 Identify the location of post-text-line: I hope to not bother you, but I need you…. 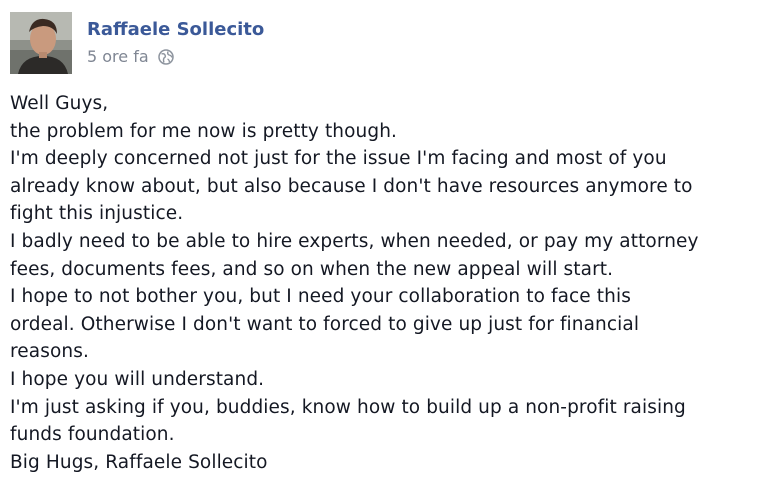
(320, 297).